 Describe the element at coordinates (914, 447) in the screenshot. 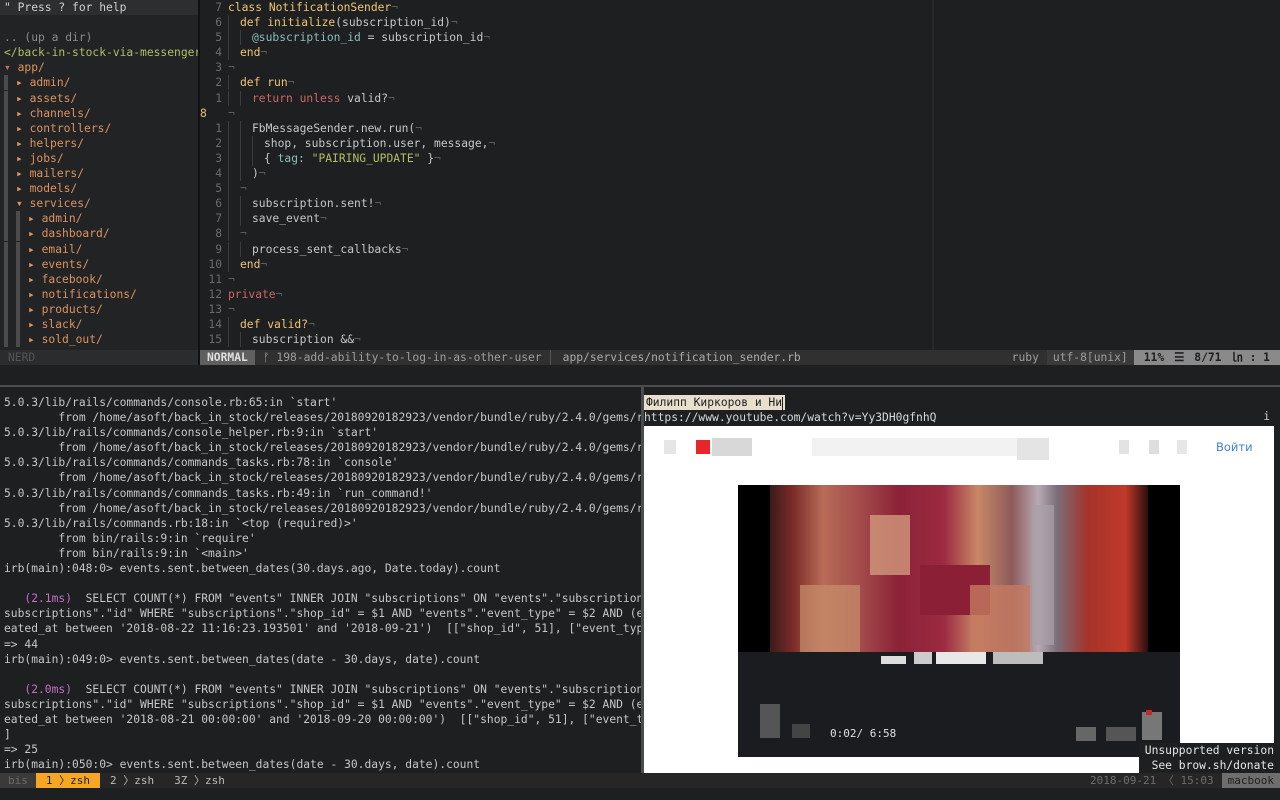

I see `search-input` at that location.